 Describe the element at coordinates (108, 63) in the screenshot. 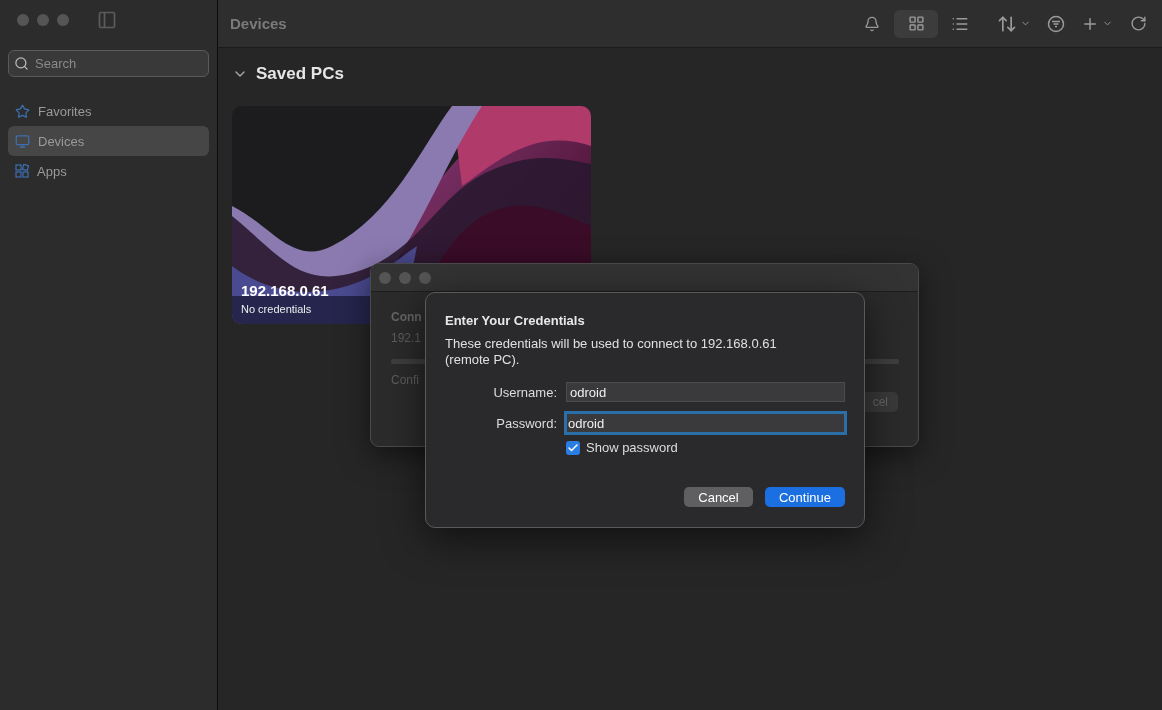

I see `search-field: Search` at that location.